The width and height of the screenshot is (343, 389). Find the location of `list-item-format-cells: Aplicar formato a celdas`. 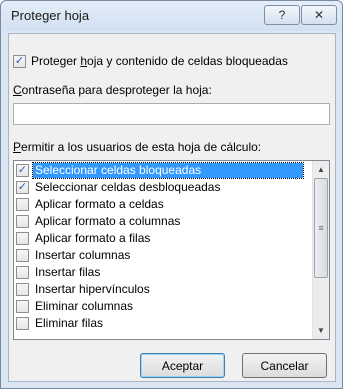

list-item-format-cells: Aplicar formato a celdas is located at coordinates (164, 204).